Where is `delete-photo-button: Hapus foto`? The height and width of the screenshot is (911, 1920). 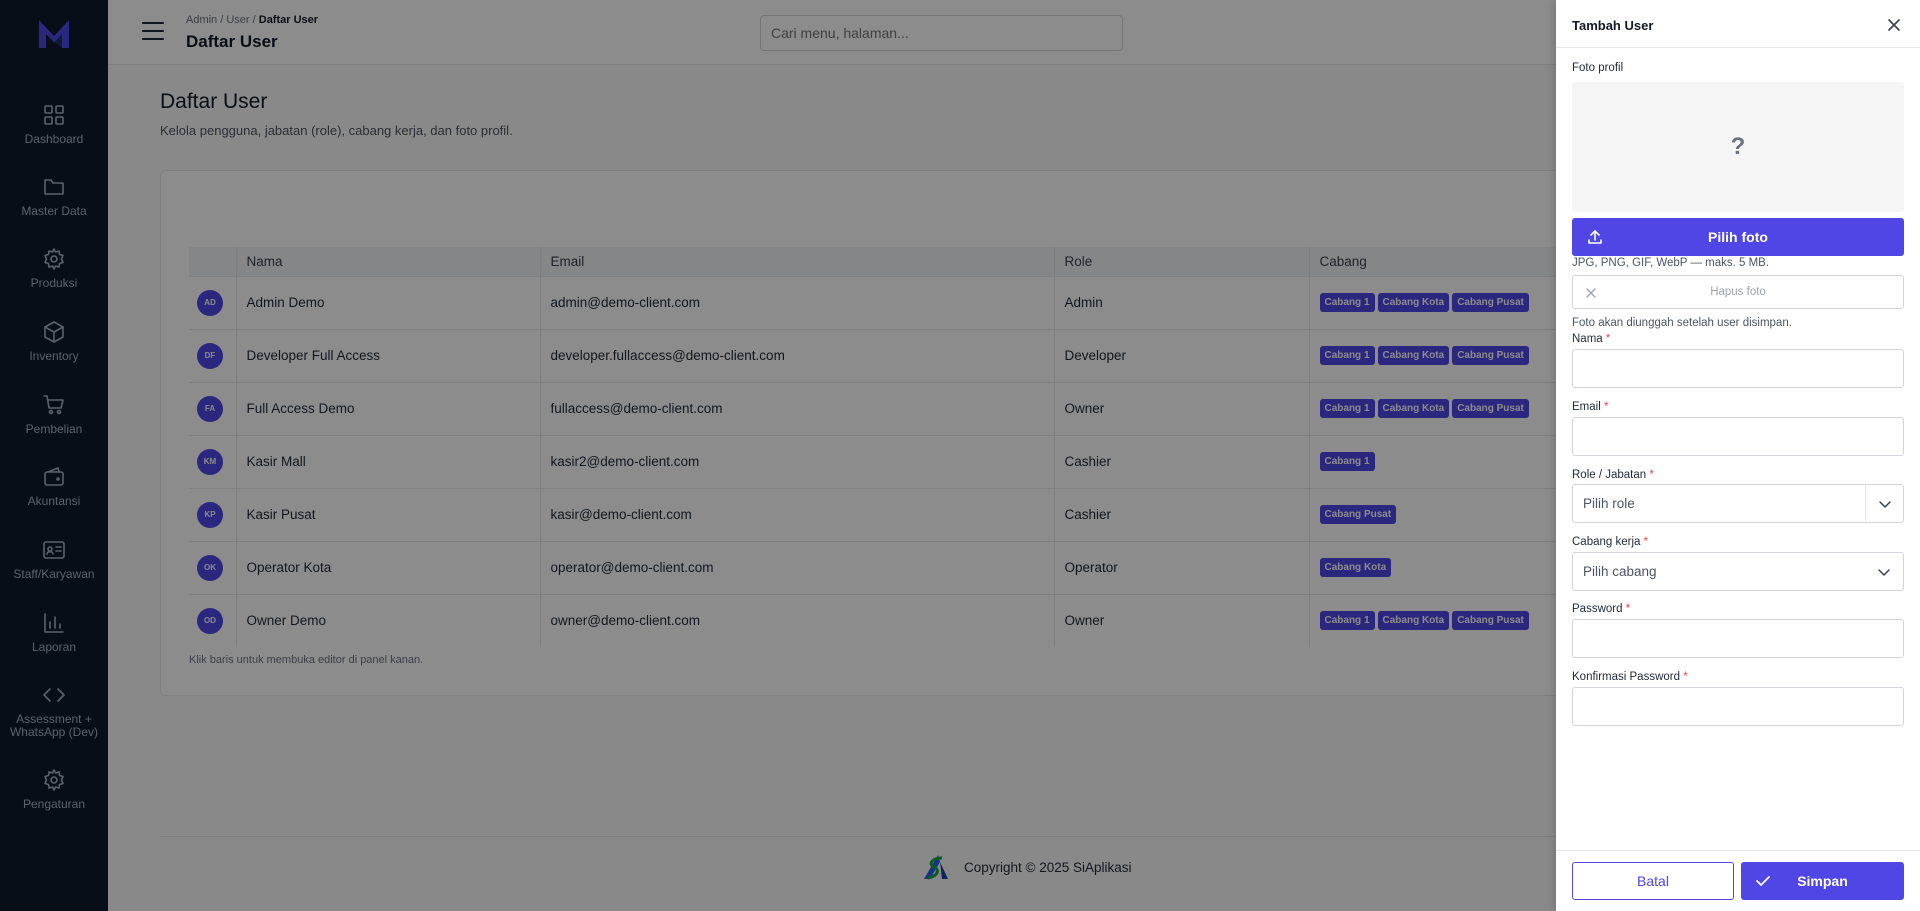
delete-photo-button: Hapus foto is located at coordinates (1738, 292).